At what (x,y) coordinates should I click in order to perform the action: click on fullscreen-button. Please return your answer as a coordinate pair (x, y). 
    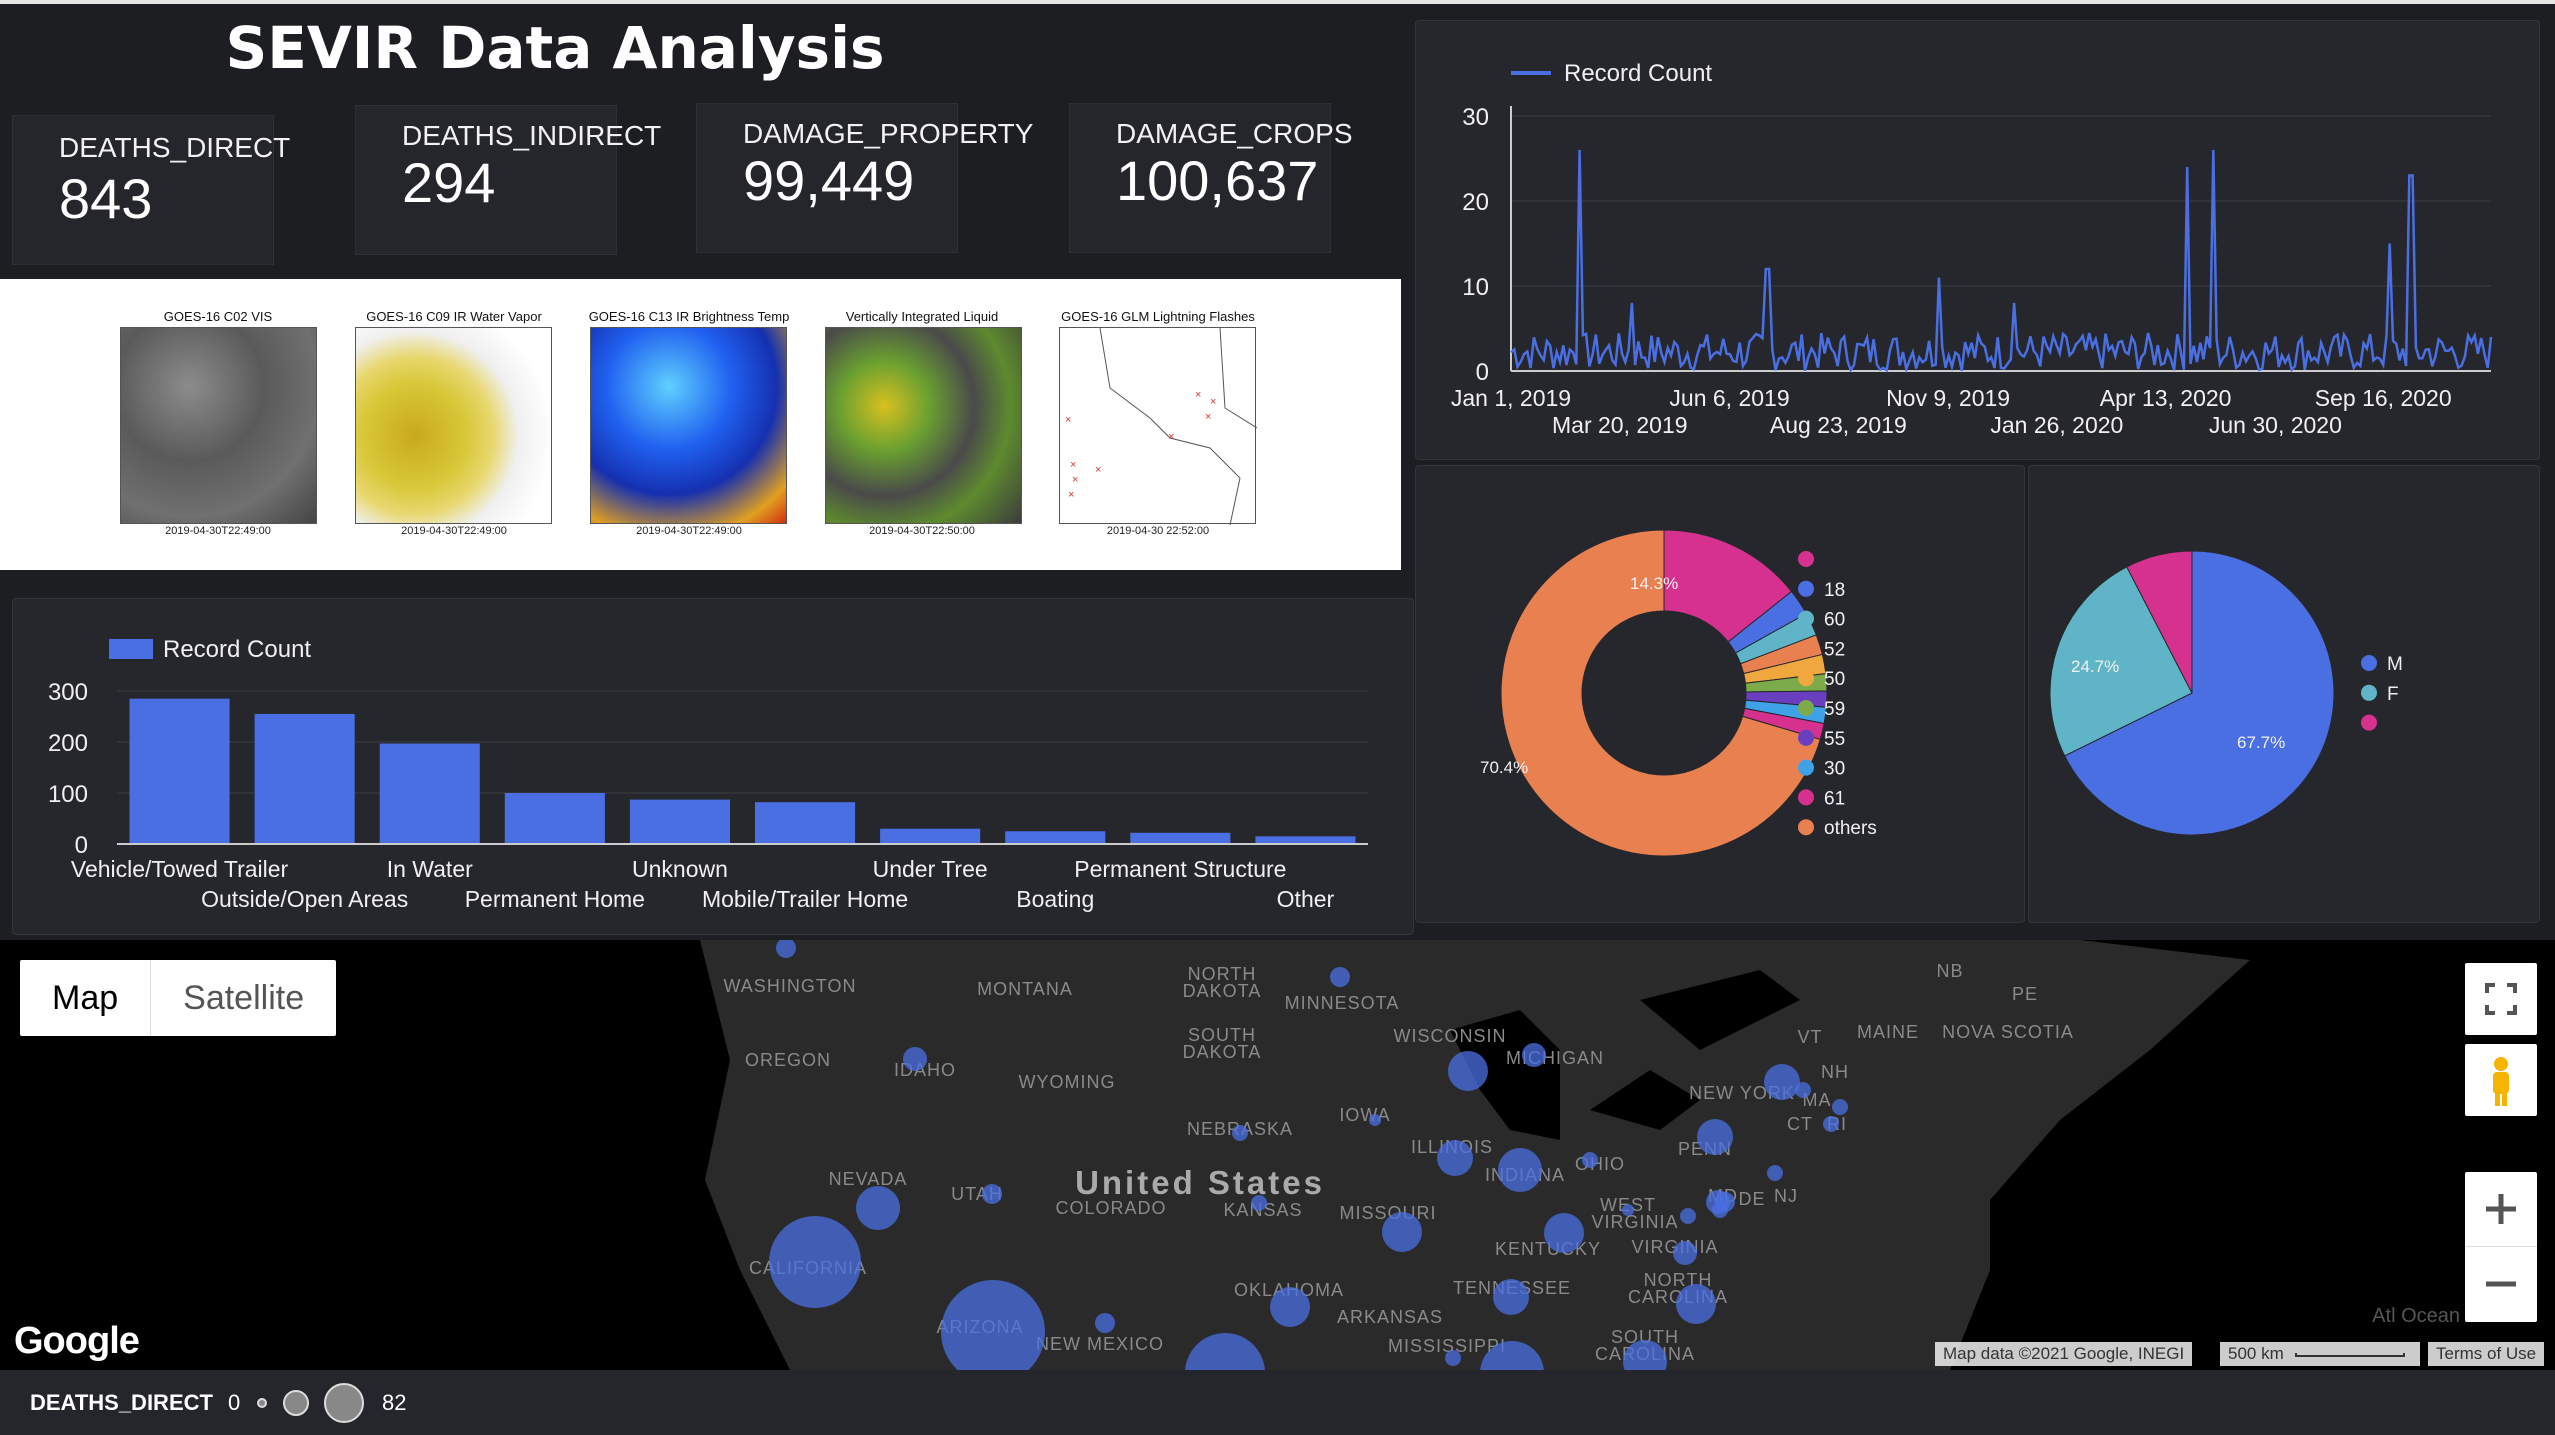
    Looking at the image, I should click on (2501, 999).